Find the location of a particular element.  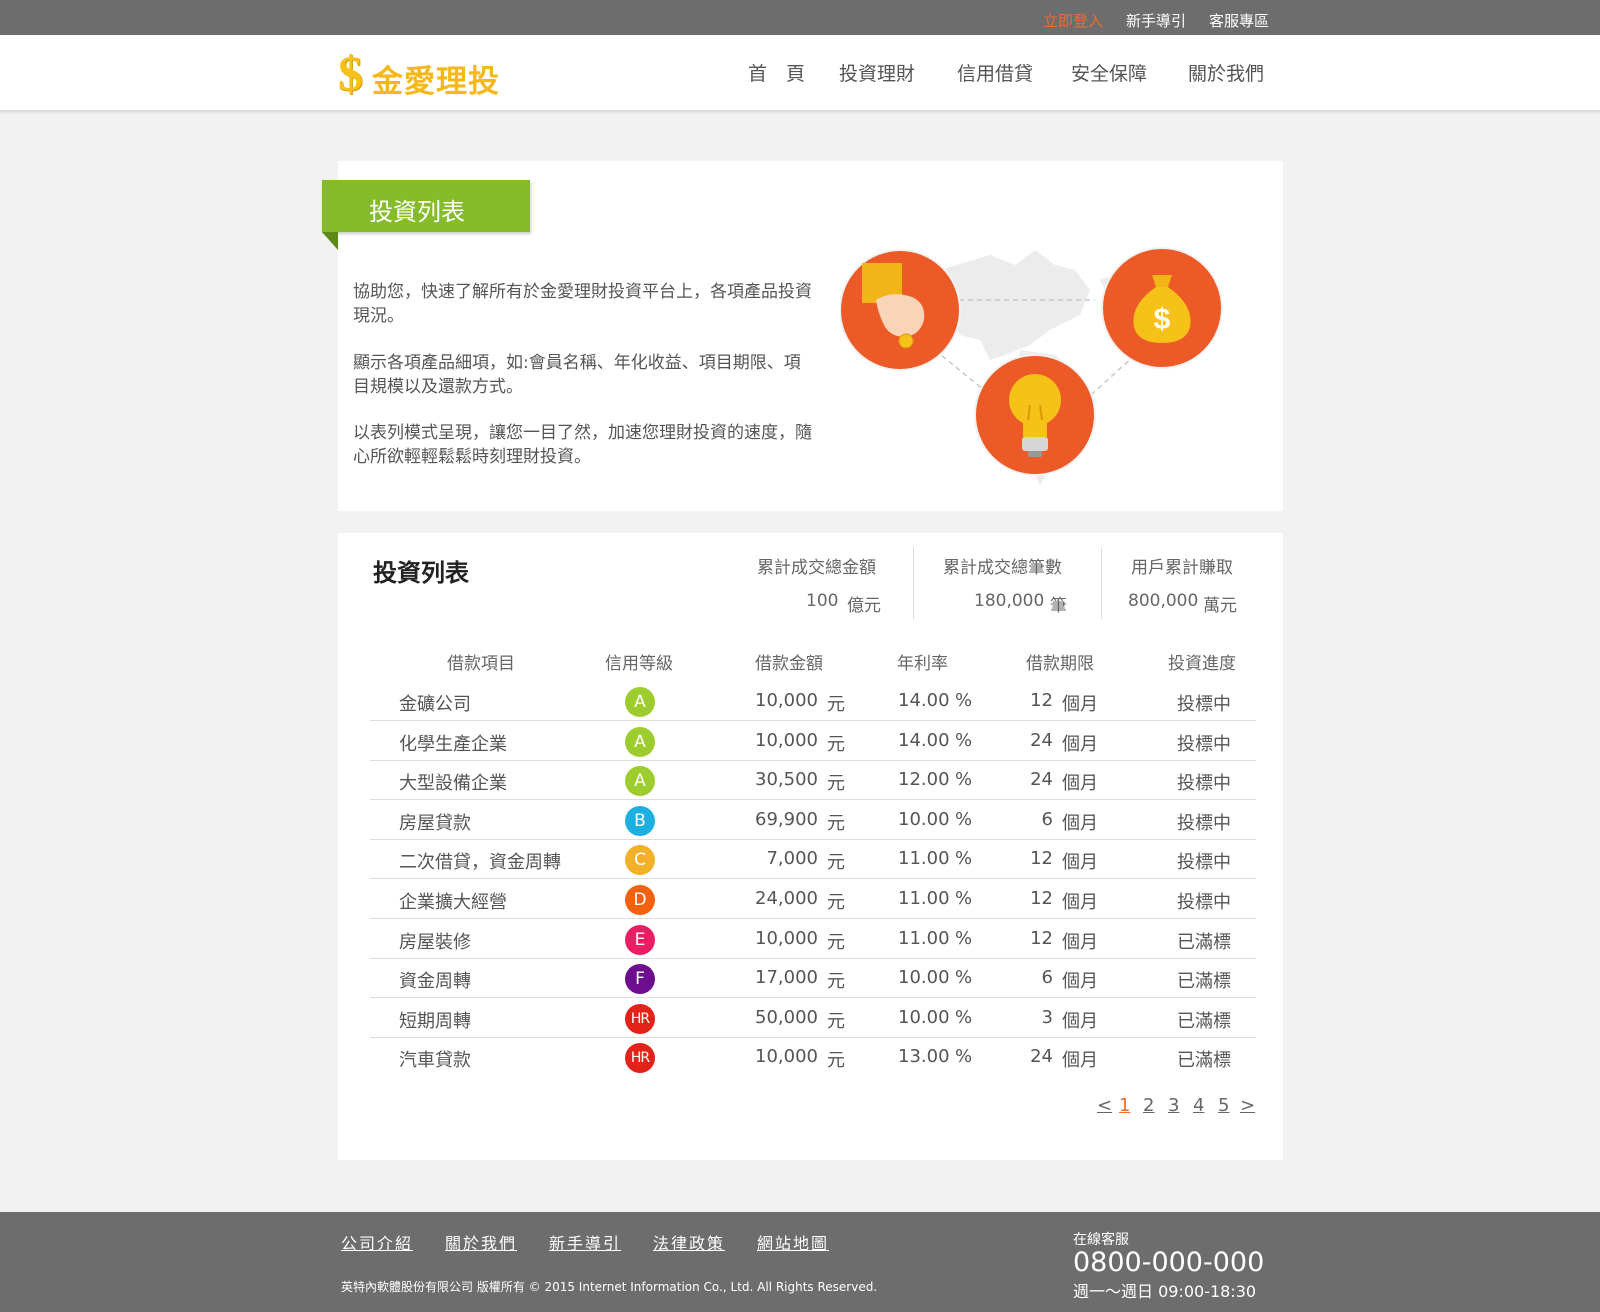

table-row: 房屋裝修 E 10,000 元 11.00% 12 個月 已滿標 is located at coordinates (813, 939).